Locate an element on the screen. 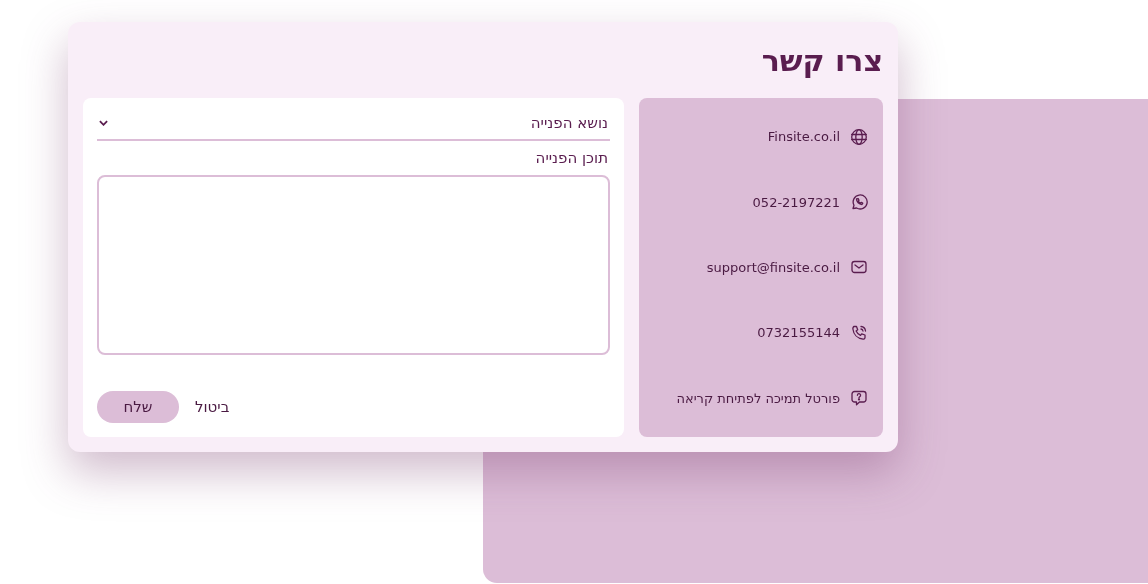 The image size is (1148, 584). content-textarea is located at coordinates (353, 265).